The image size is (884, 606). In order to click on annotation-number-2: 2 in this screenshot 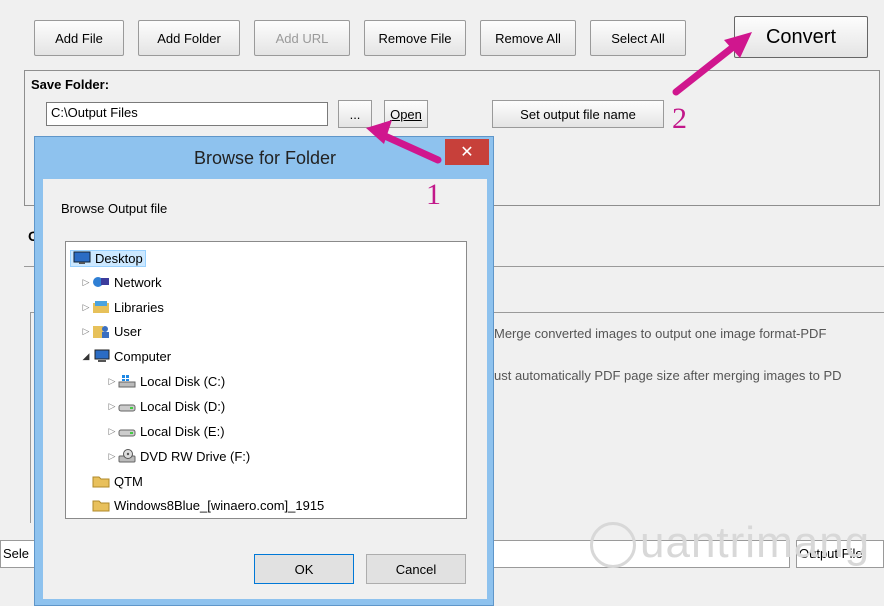, I will do `click(679, 118)`.